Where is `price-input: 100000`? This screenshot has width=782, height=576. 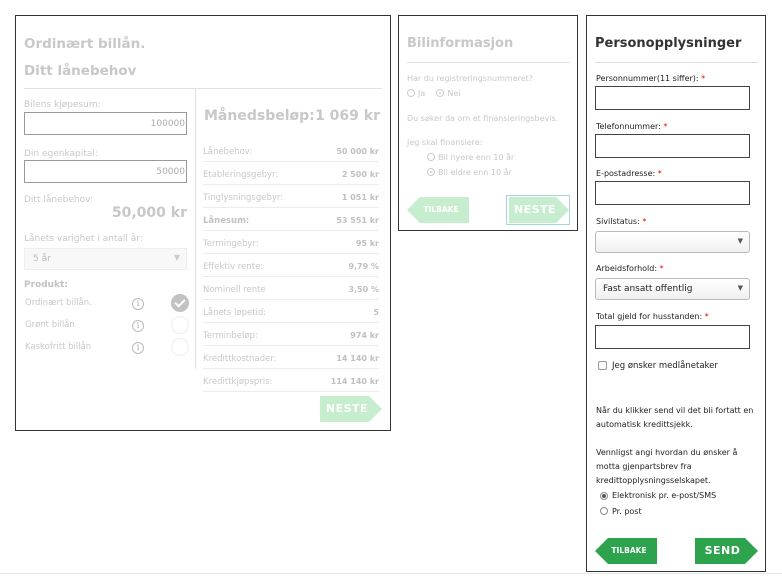 price-input: 100000 is located at coordinates (105, 123).